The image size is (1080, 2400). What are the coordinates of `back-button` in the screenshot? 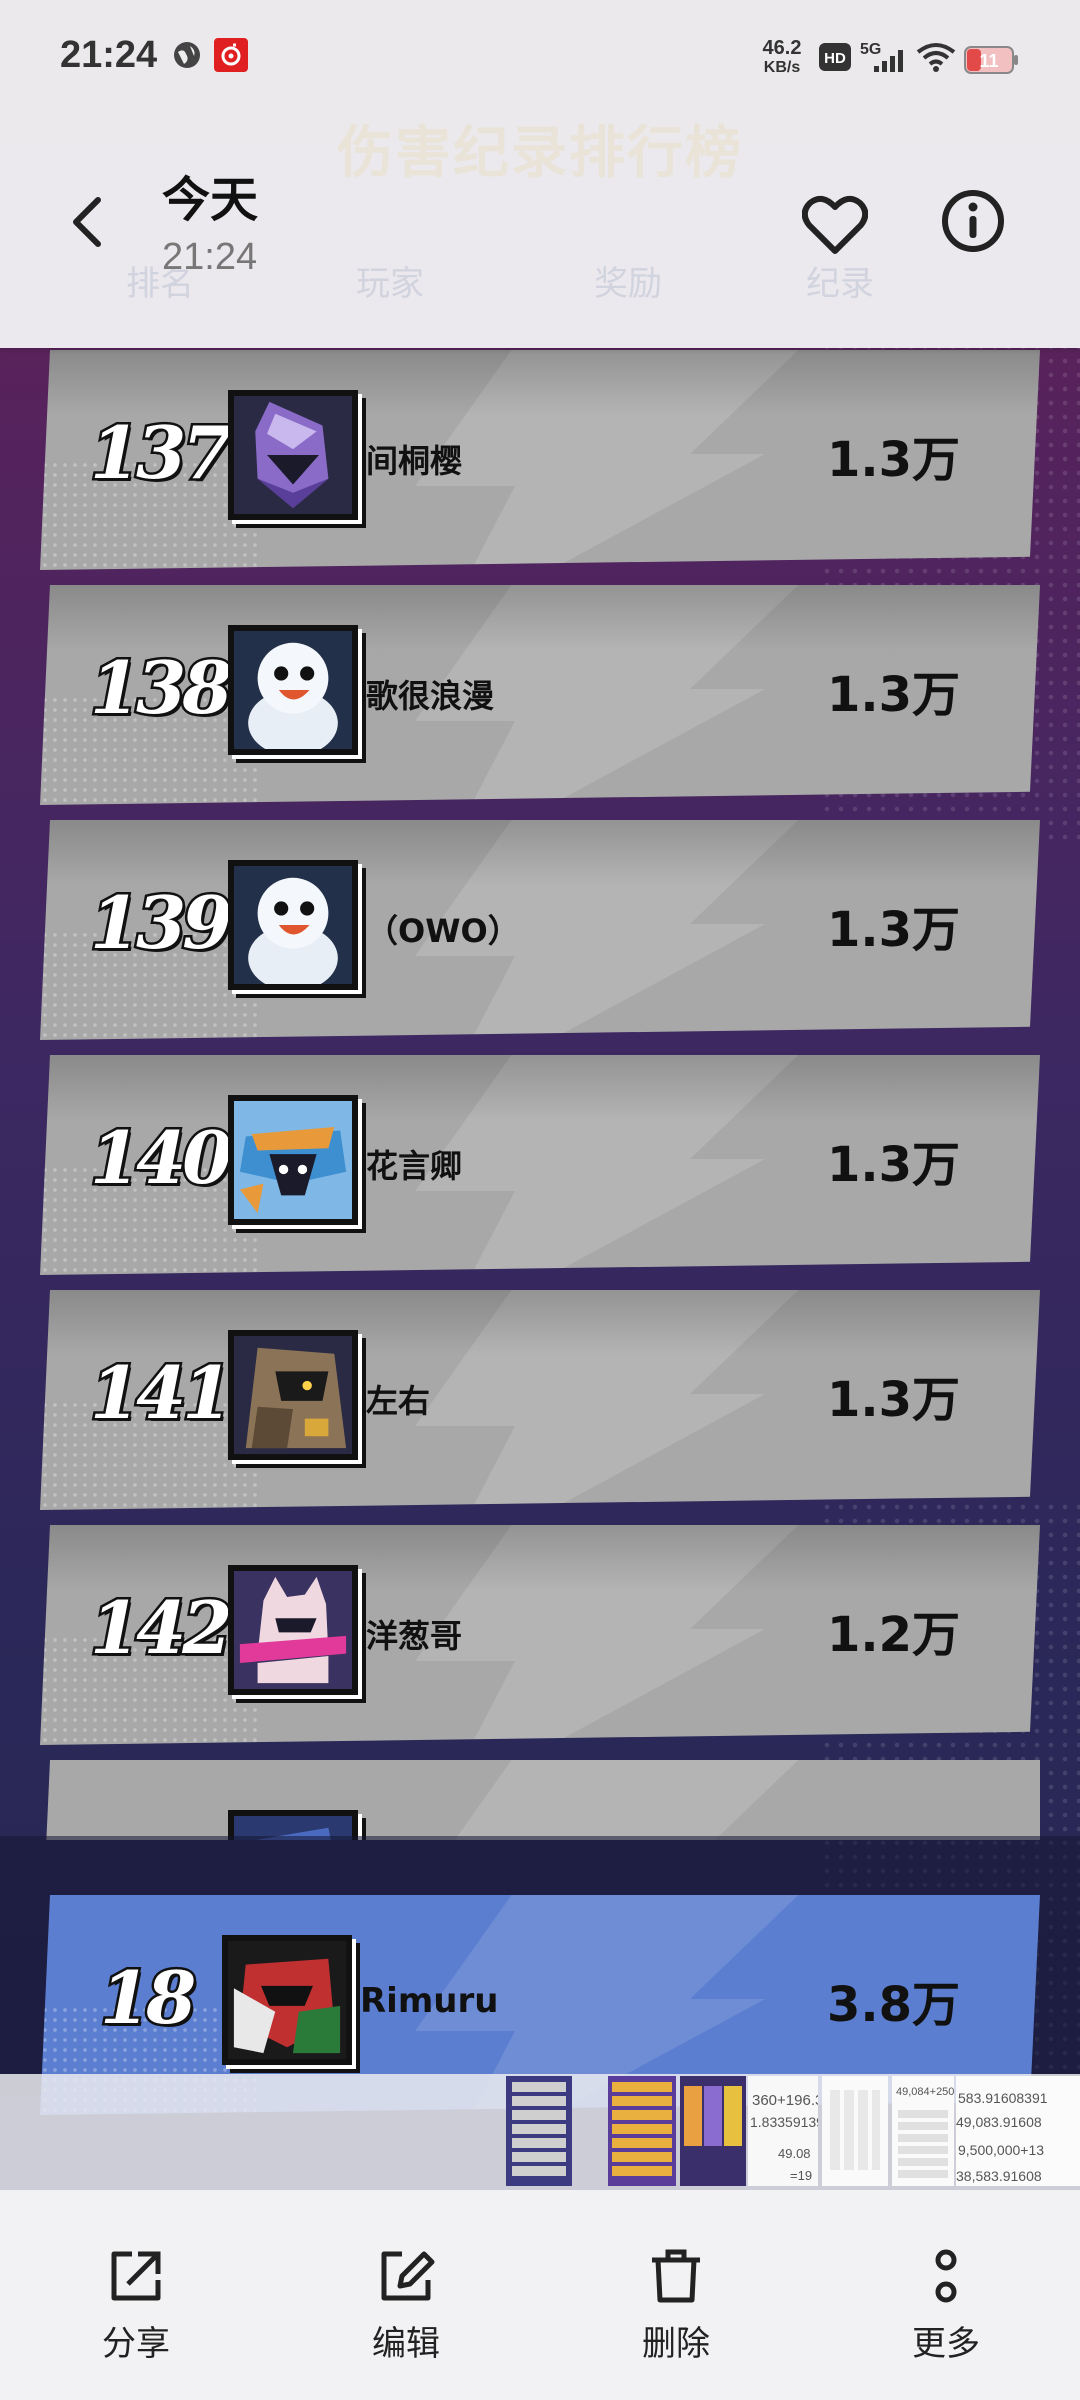 It's located at (88, 222).